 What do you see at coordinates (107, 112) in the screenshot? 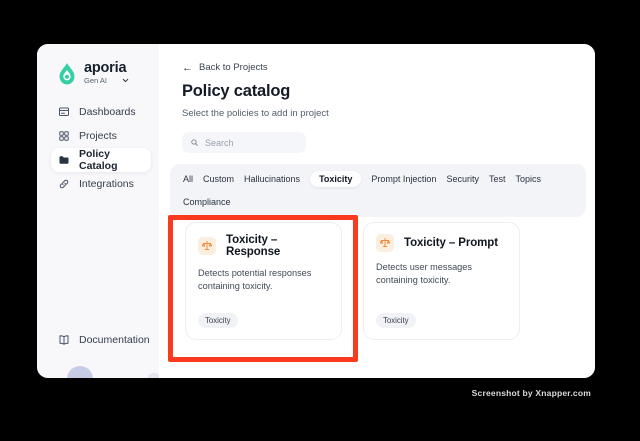
I see `sidebar-item-label: Dashboards` at bounding box center [107, 112].